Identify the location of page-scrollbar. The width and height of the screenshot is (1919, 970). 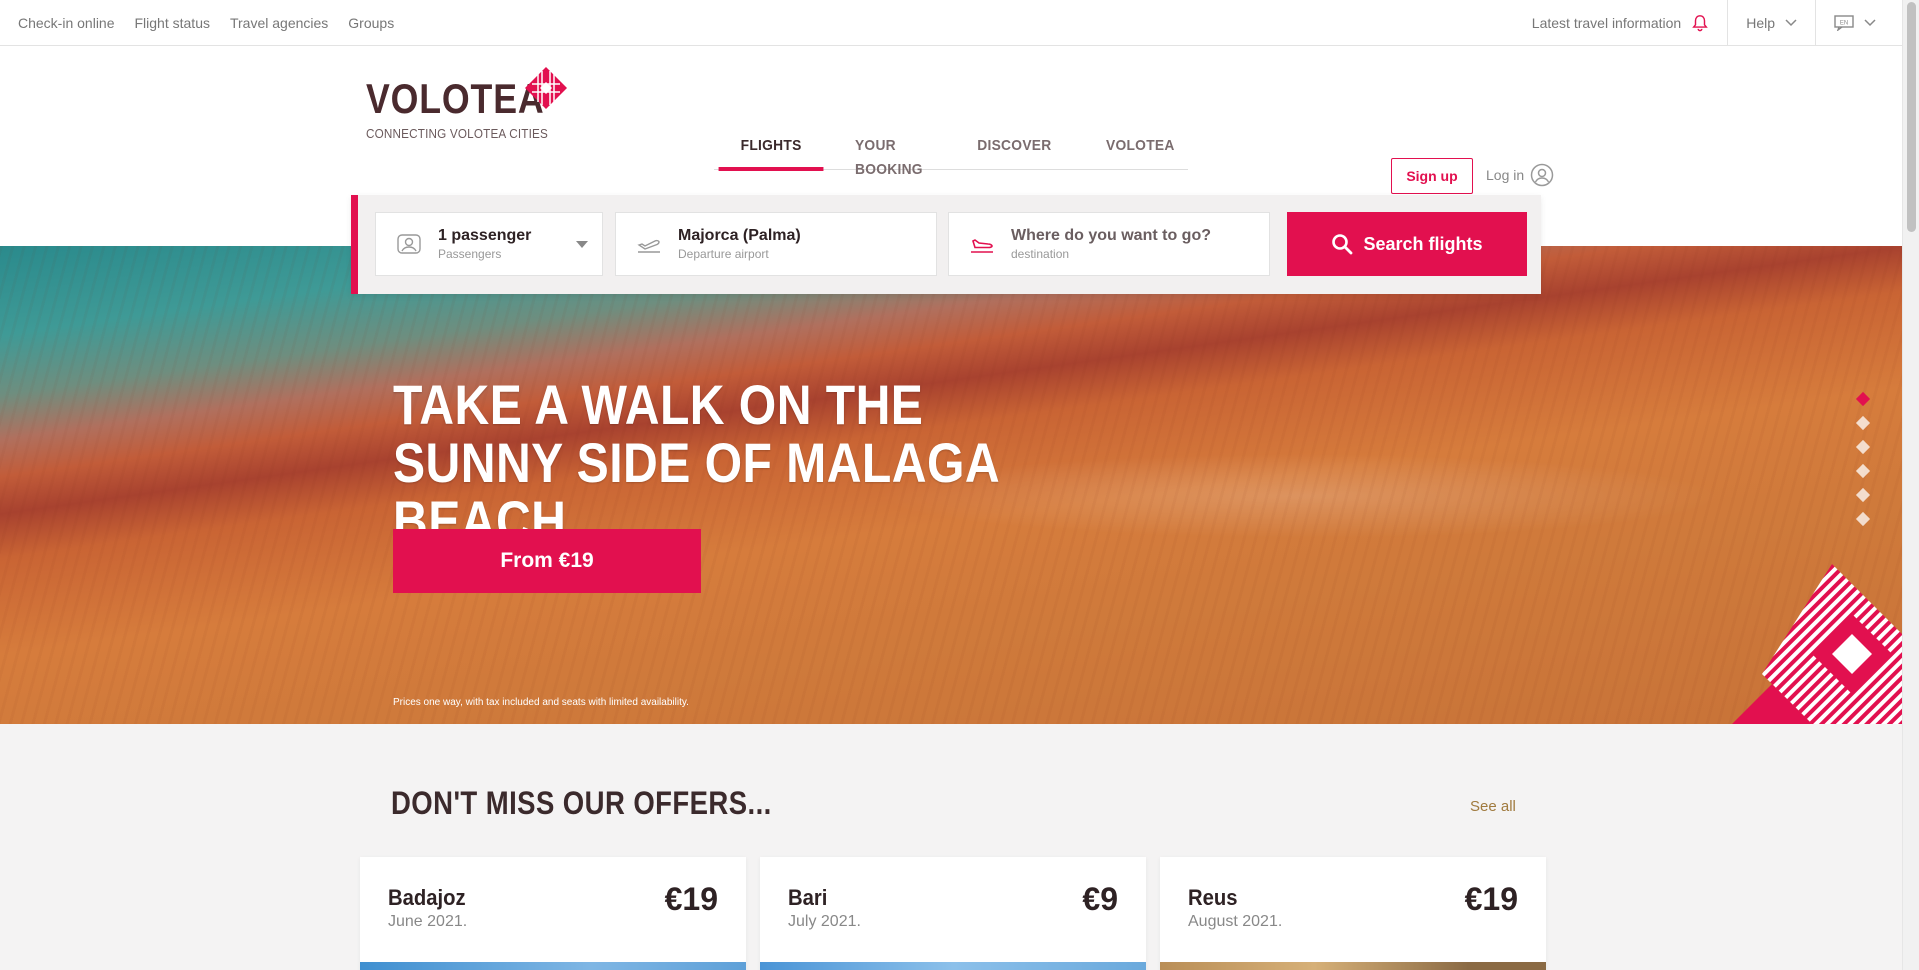
(1910, 485).